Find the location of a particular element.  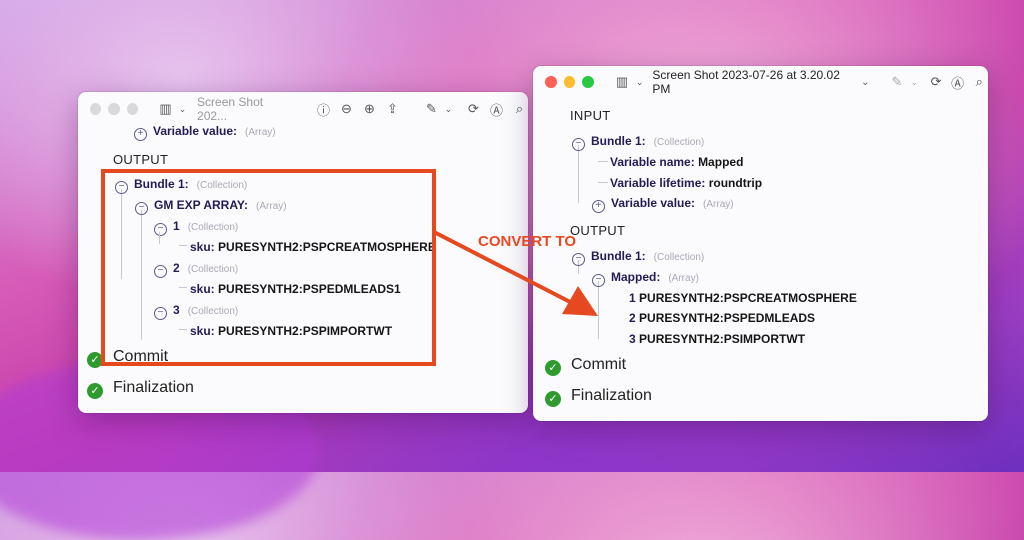

title-chevron-icon: ⌄ is located at coordinates (865, 82).